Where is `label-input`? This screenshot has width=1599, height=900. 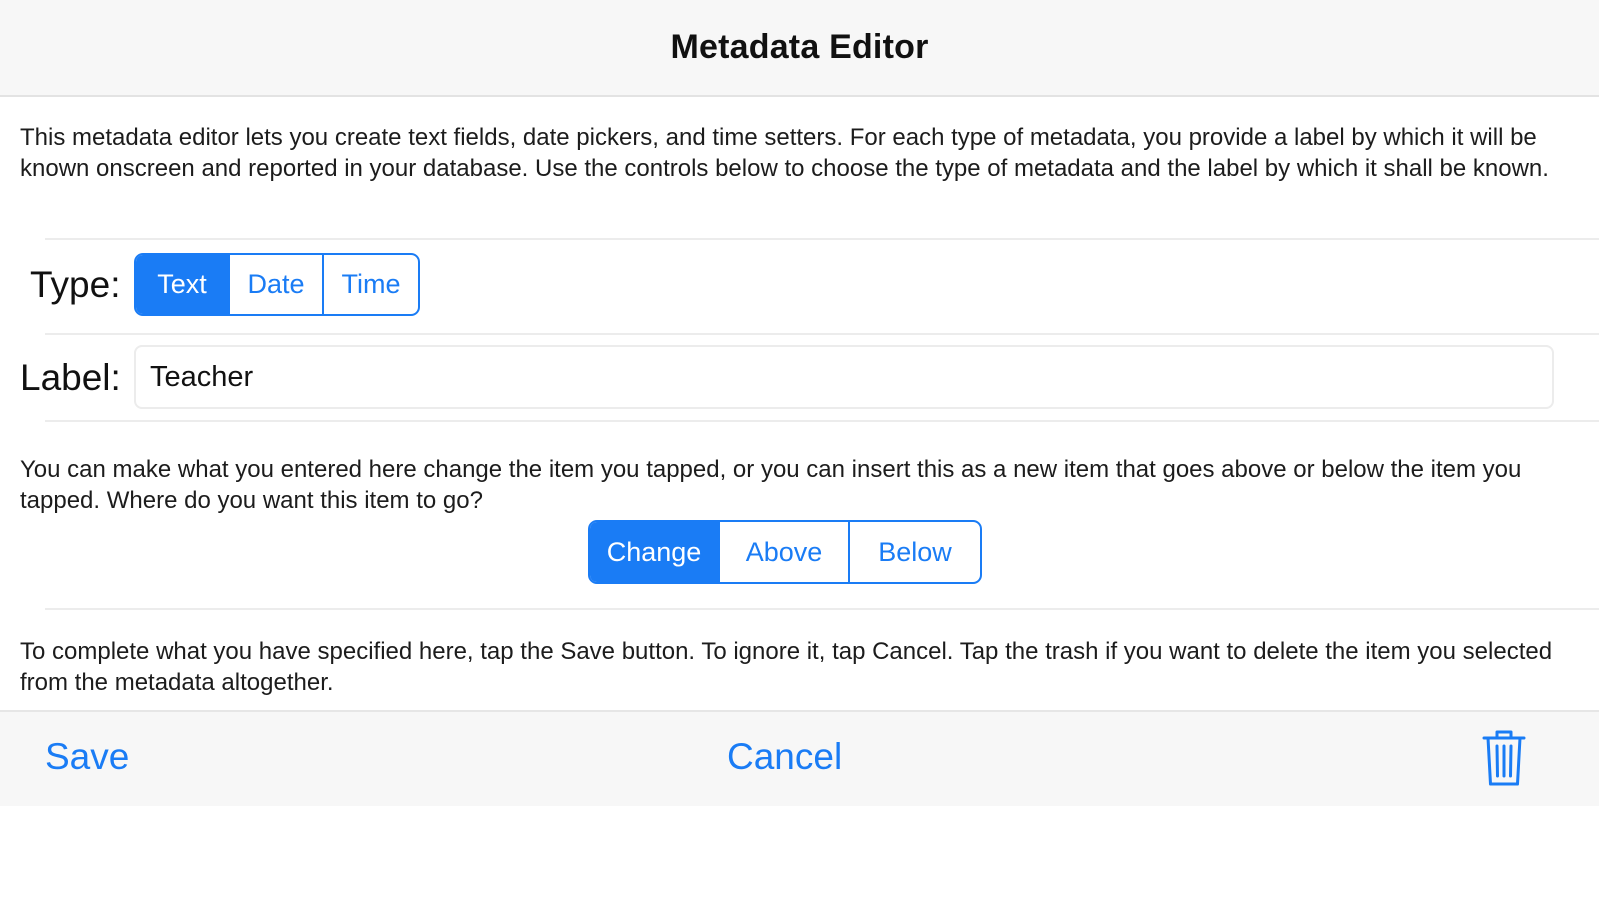 label-input is located at coordinates (844, 377).